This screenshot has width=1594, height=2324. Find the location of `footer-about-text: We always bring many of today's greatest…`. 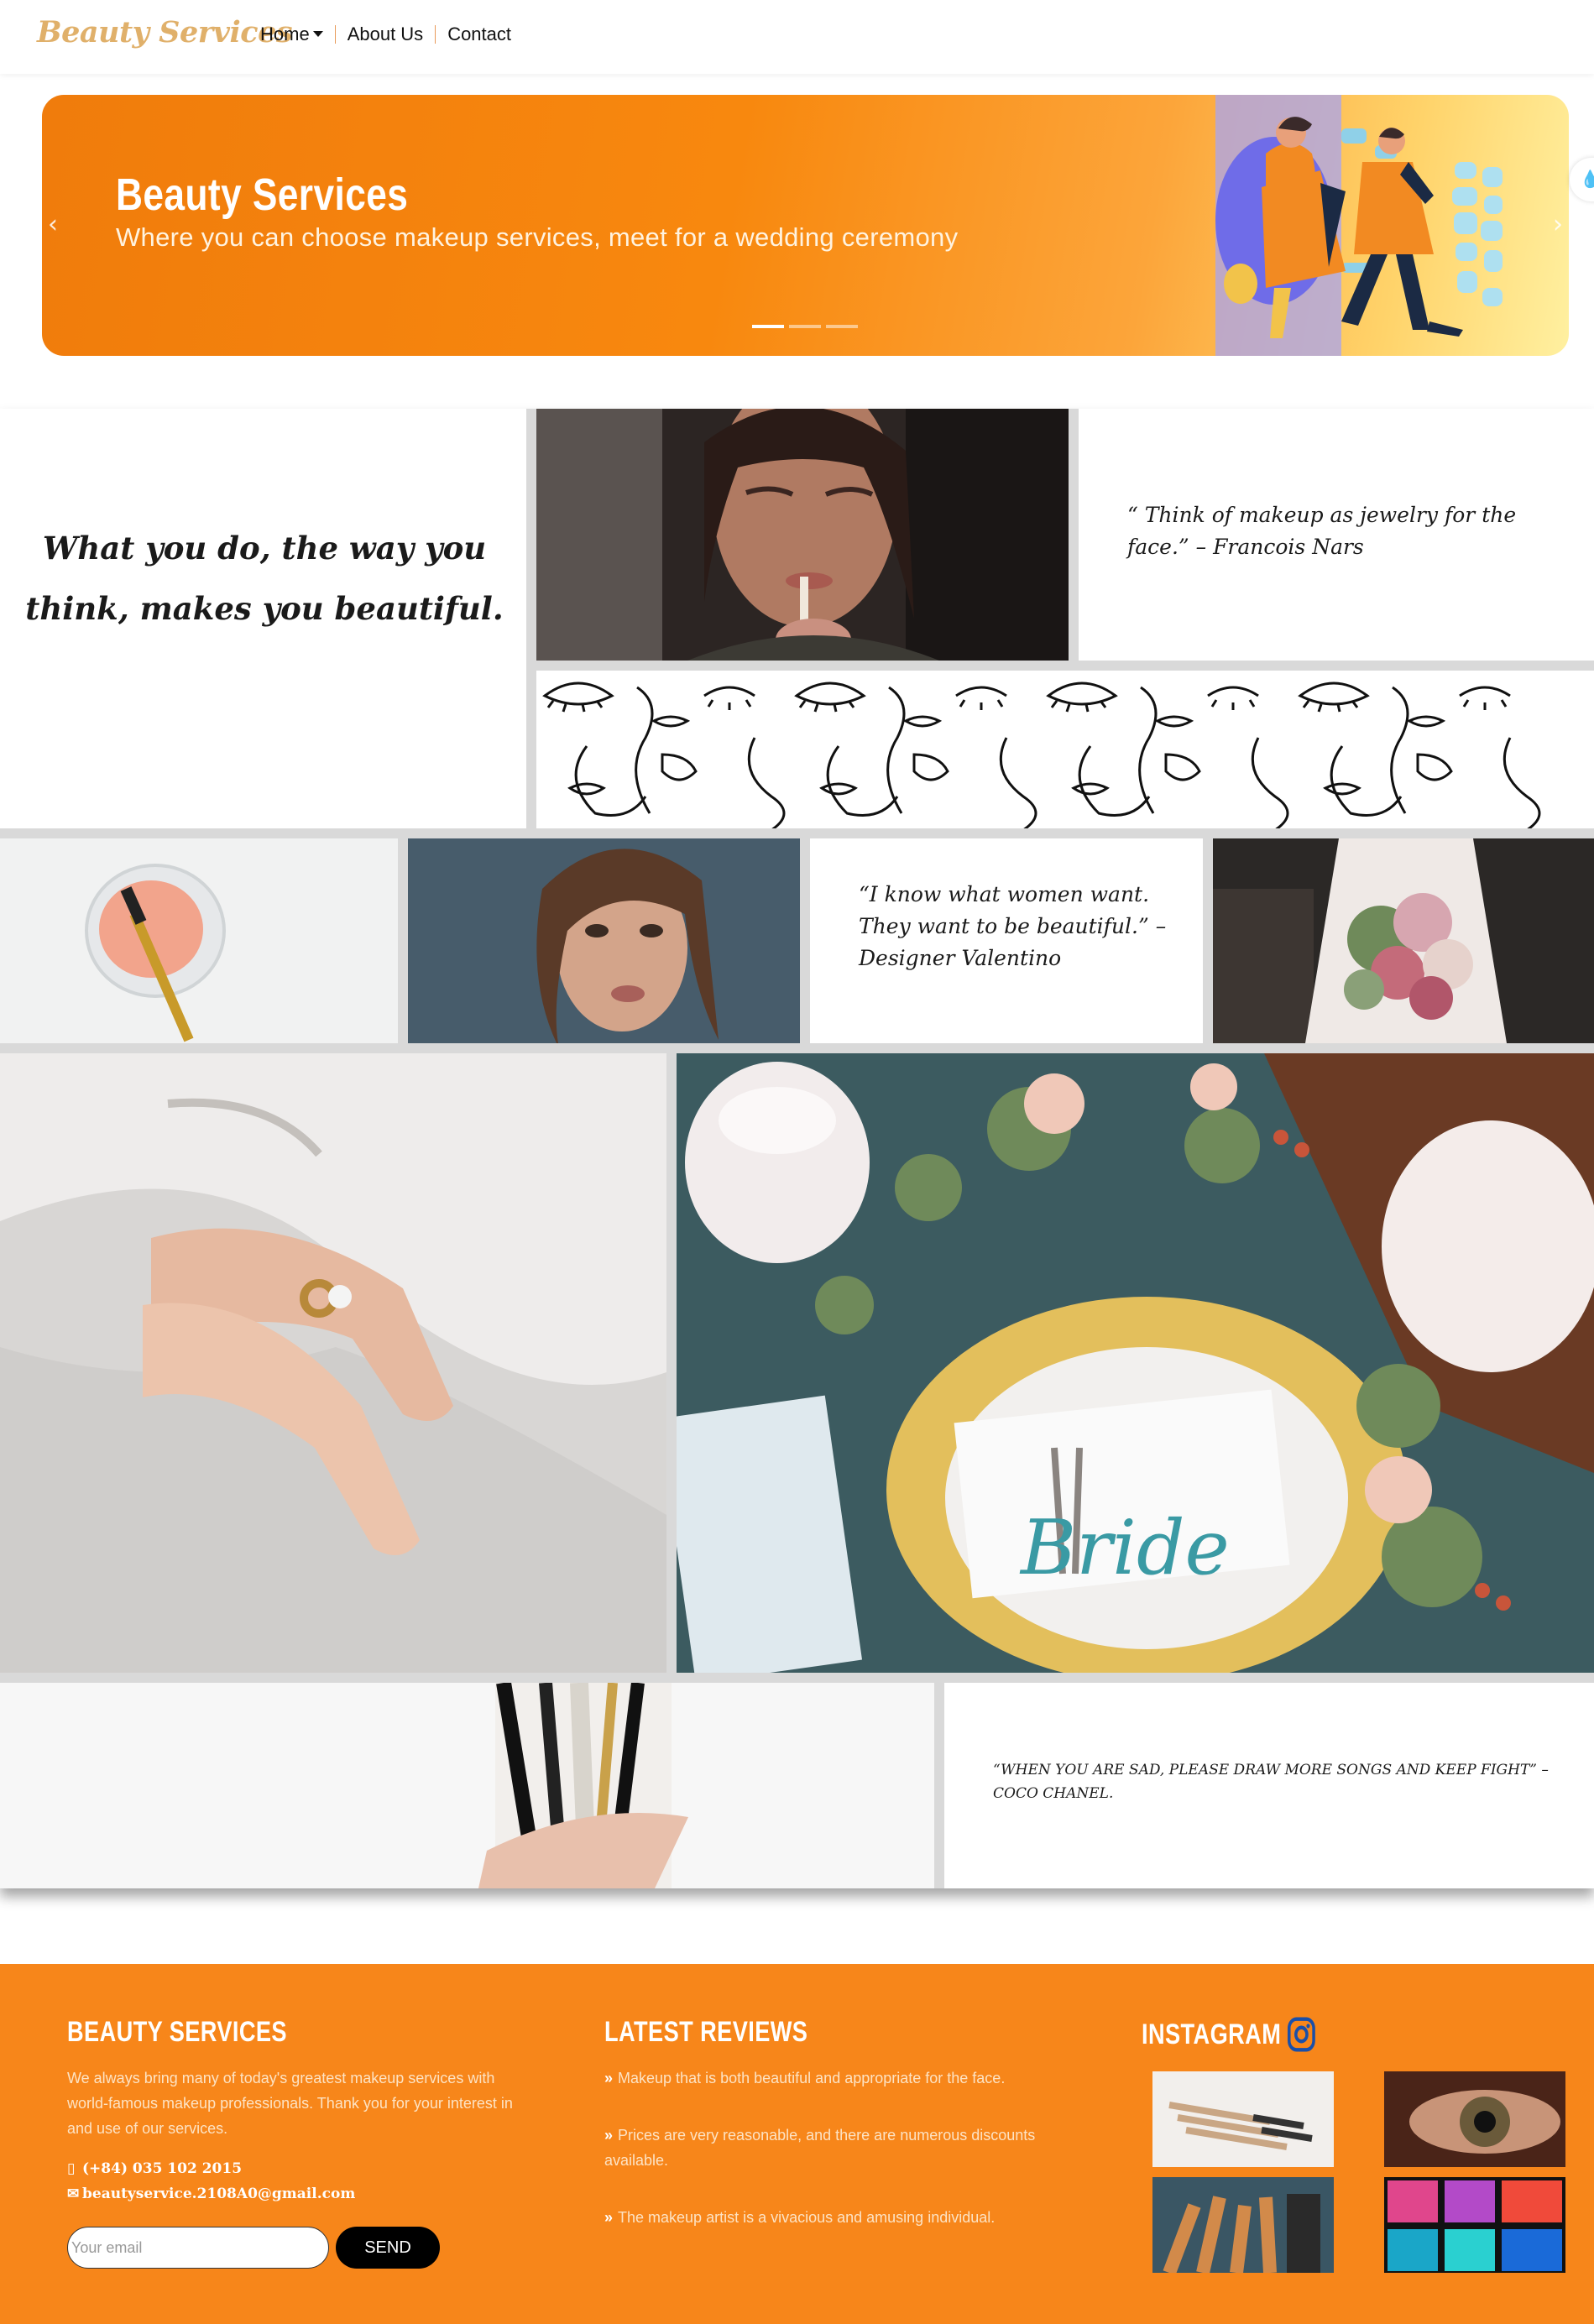

footer-about-text: We always bring many of today's greatest… is located at coordinates (290, 2103).